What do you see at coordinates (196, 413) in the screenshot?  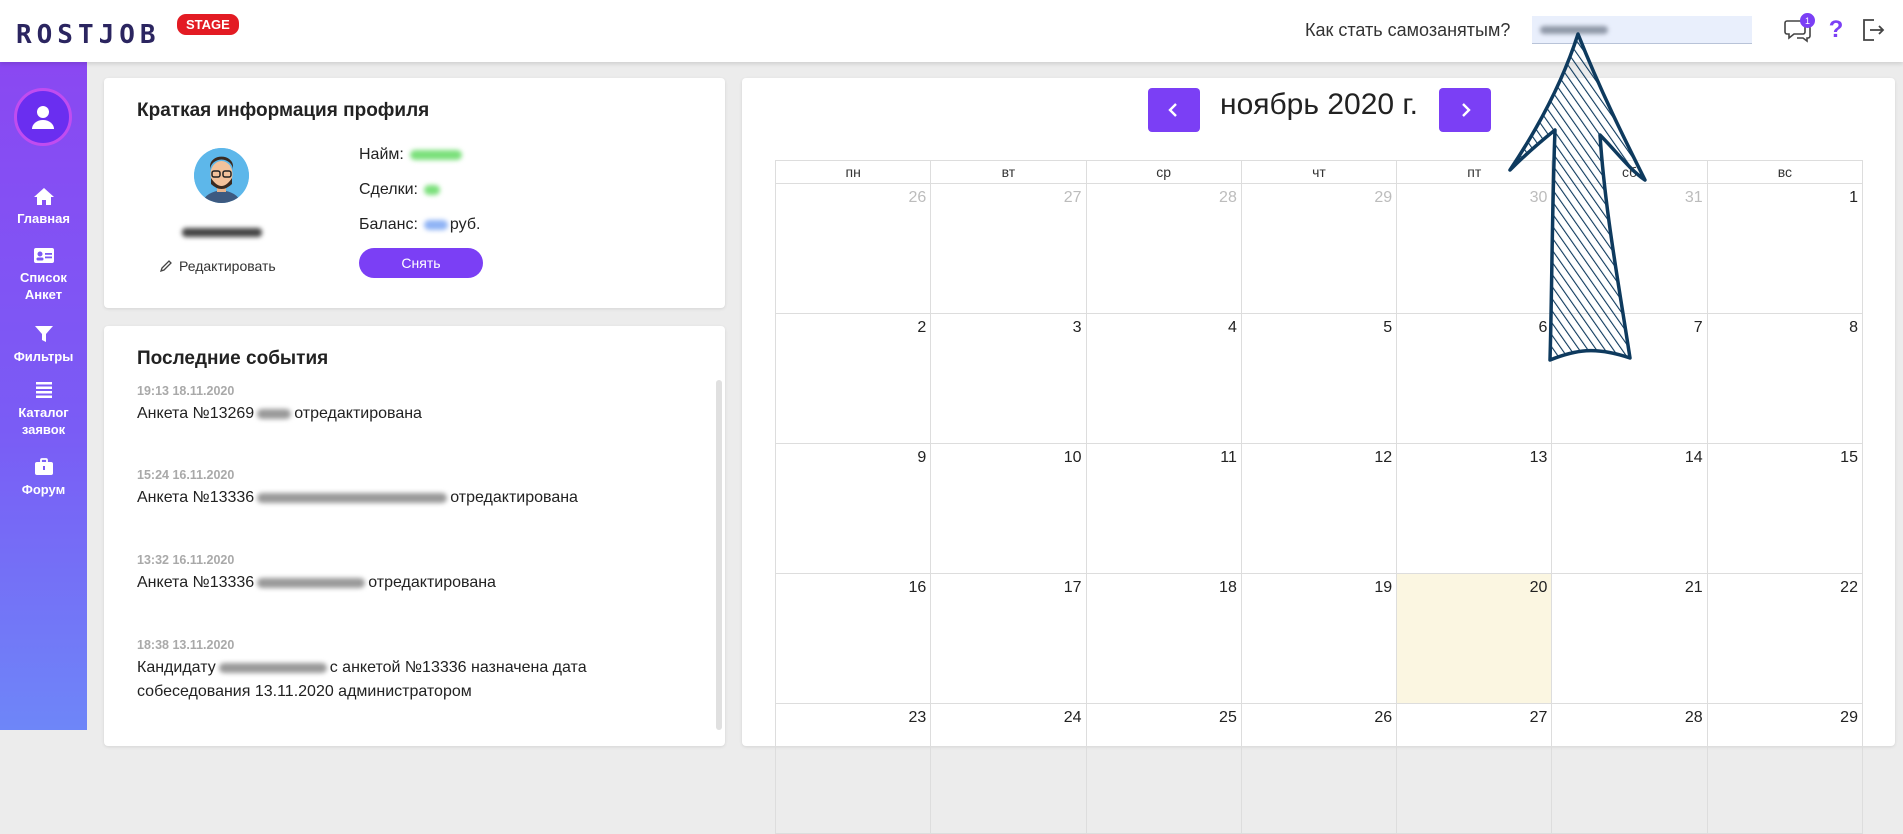 I see `event-text-before: Анкета №13269` at bounding box center [196, 413].